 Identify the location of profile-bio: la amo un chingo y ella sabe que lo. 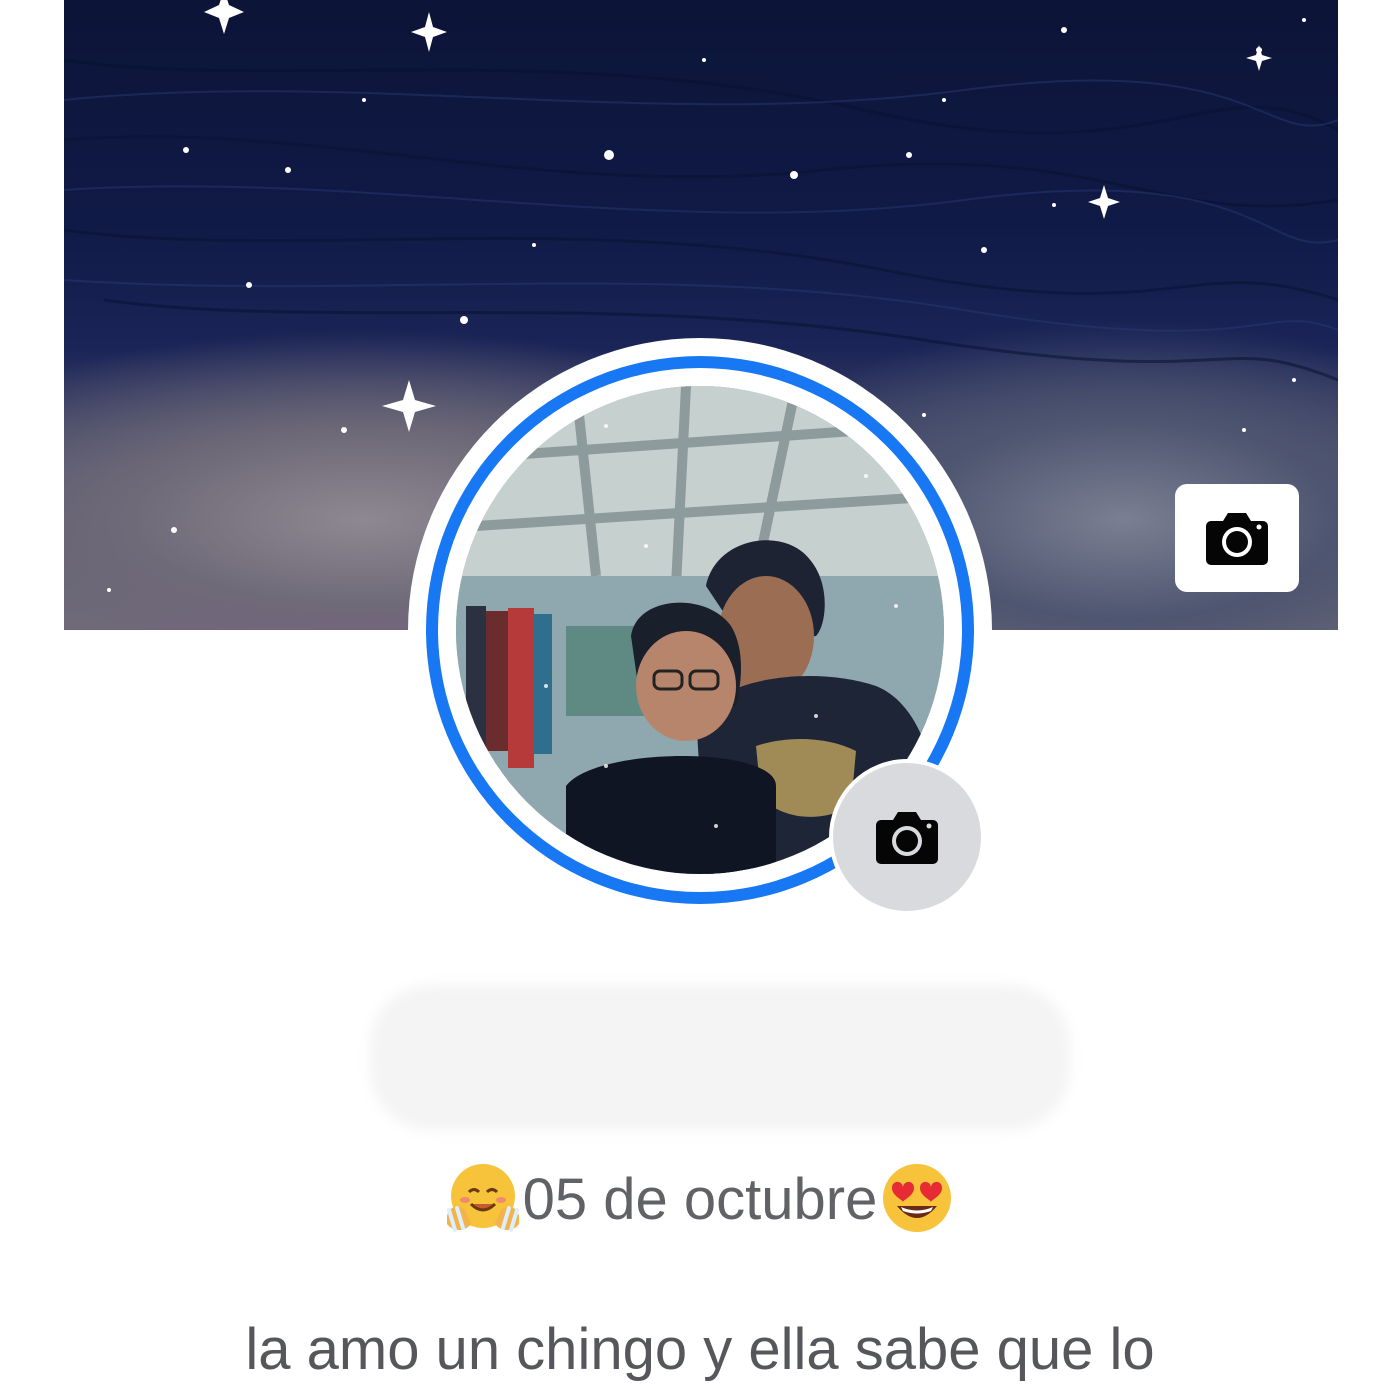
(700, 1349).